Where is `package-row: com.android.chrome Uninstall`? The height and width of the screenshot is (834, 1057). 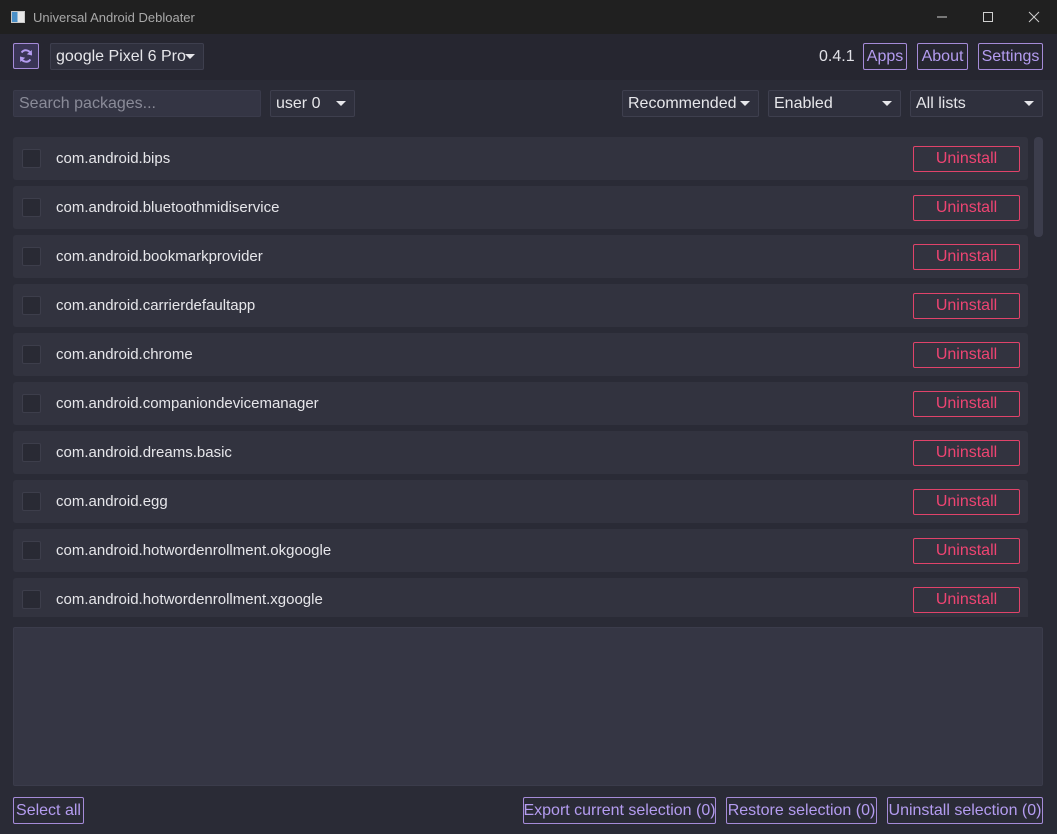
package-row: com.android.chrome Uninstall is located at coordinates (520, 354).